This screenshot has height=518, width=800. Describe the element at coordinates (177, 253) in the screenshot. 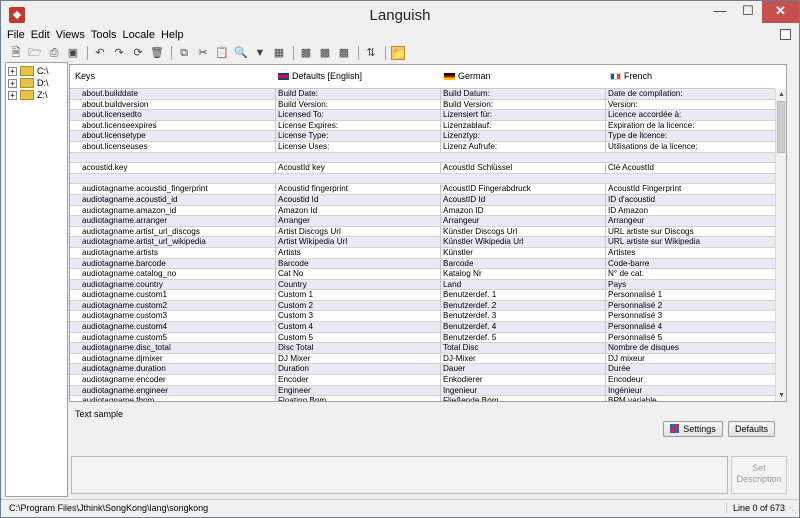

I see `cell-key: audiotagname.artists` at that location.